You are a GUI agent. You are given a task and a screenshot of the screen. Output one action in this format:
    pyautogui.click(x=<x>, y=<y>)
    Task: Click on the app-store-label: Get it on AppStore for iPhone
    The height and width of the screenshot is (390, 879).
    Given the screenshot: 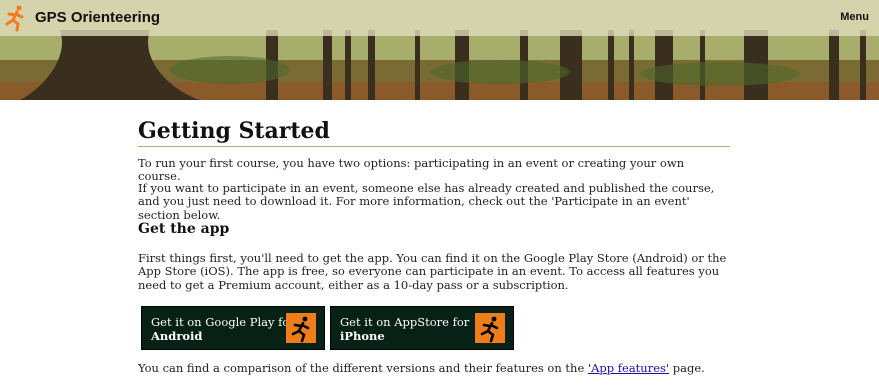 What is the action you would take?
    pyautogui.click(x=405, y=329)
    